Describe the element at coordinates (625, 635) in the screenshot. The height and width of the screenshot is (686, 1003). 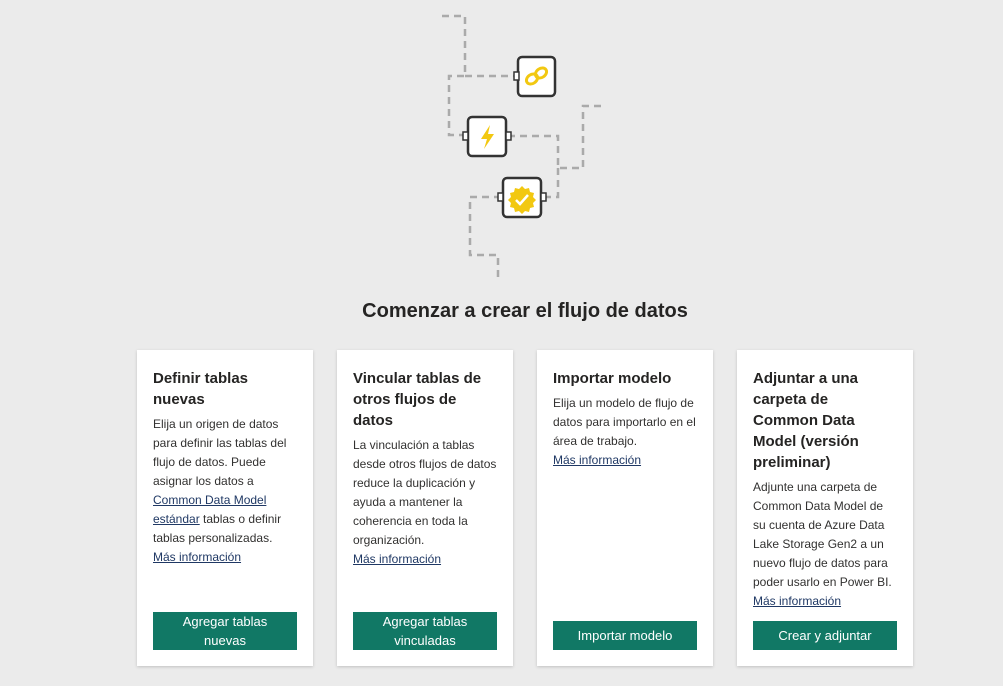
I see `import-model-button: Importar modelo` at that location.